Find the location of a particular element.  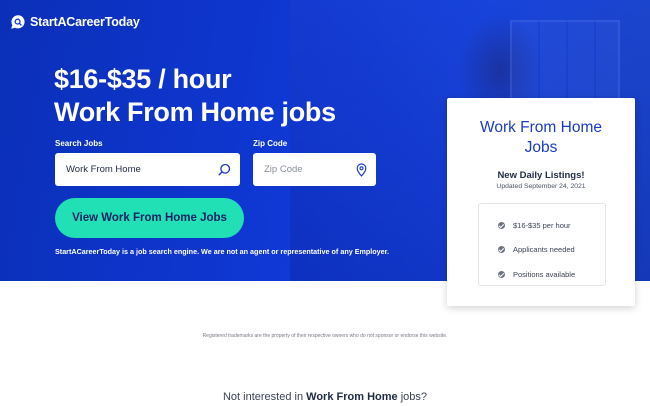

not-interested-text: Not interested in Work From Home jobs? is located at coordinates (325, 397).